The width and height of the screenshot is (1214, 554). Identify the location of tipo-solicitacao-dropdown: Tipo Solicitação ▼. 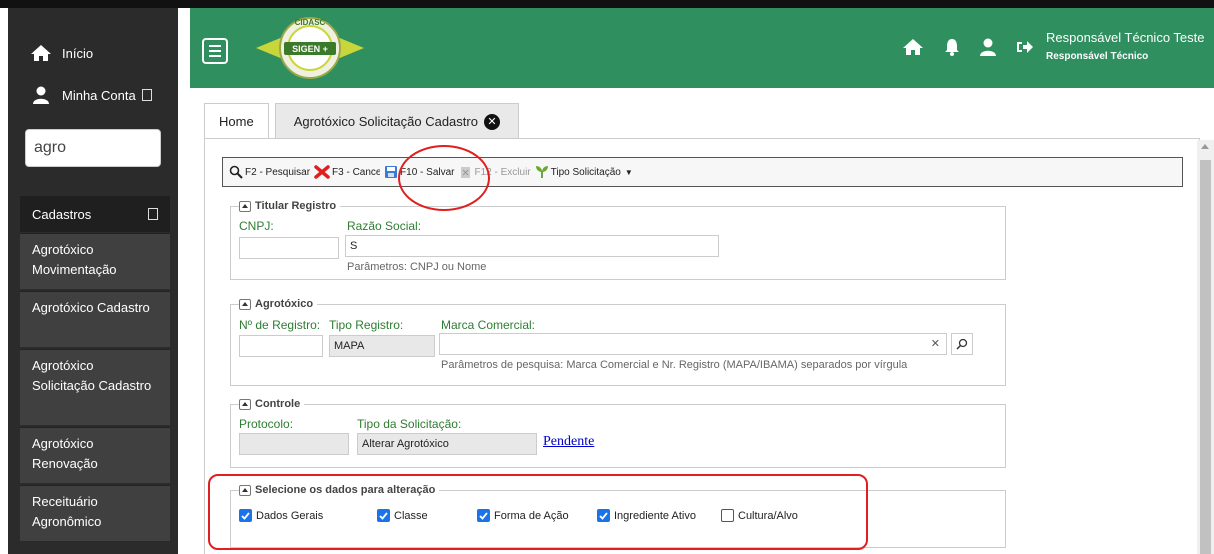
(584, 172).